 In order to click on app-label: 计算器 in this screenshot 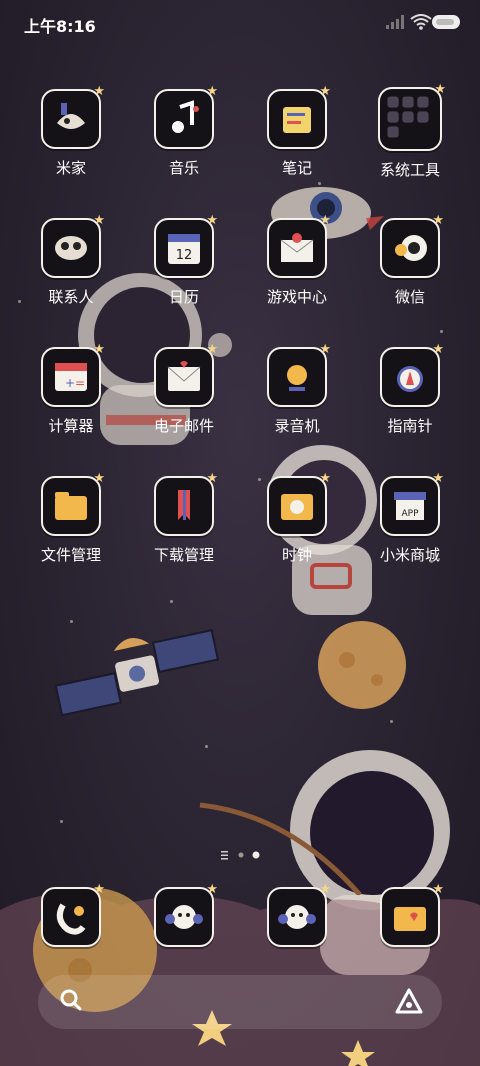, I will do `click(71, 426)`.